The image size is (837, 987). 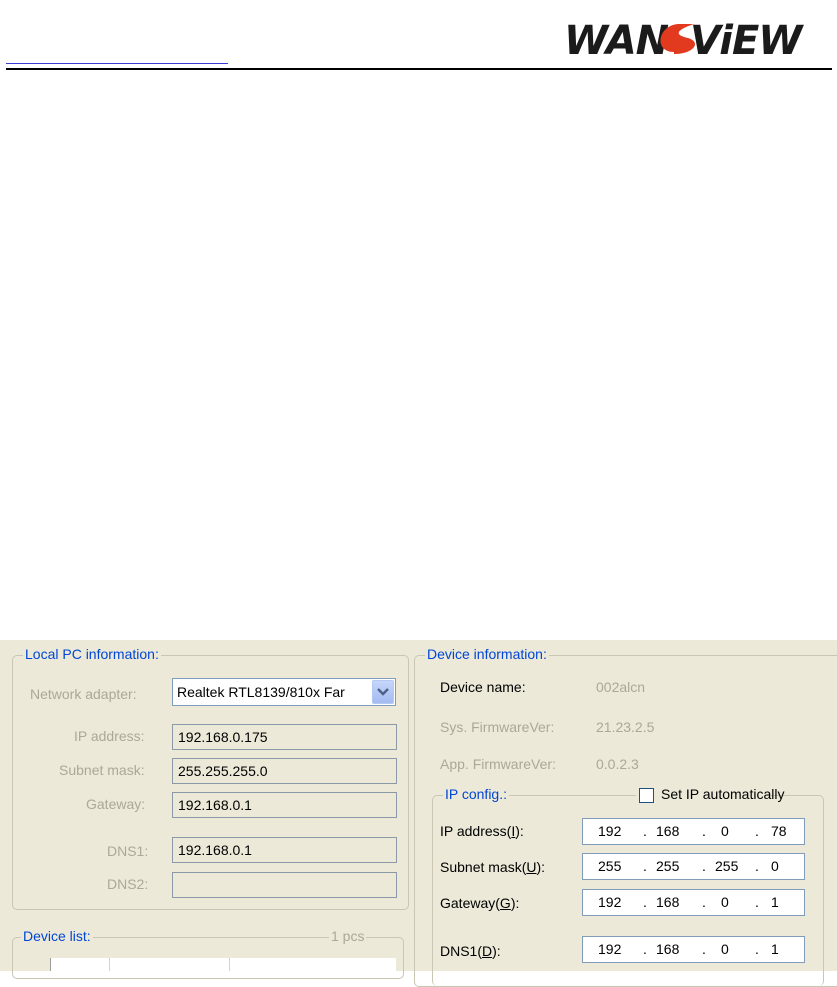 I want to click on device-count: 1 pcs, so click(x=348, y=936).